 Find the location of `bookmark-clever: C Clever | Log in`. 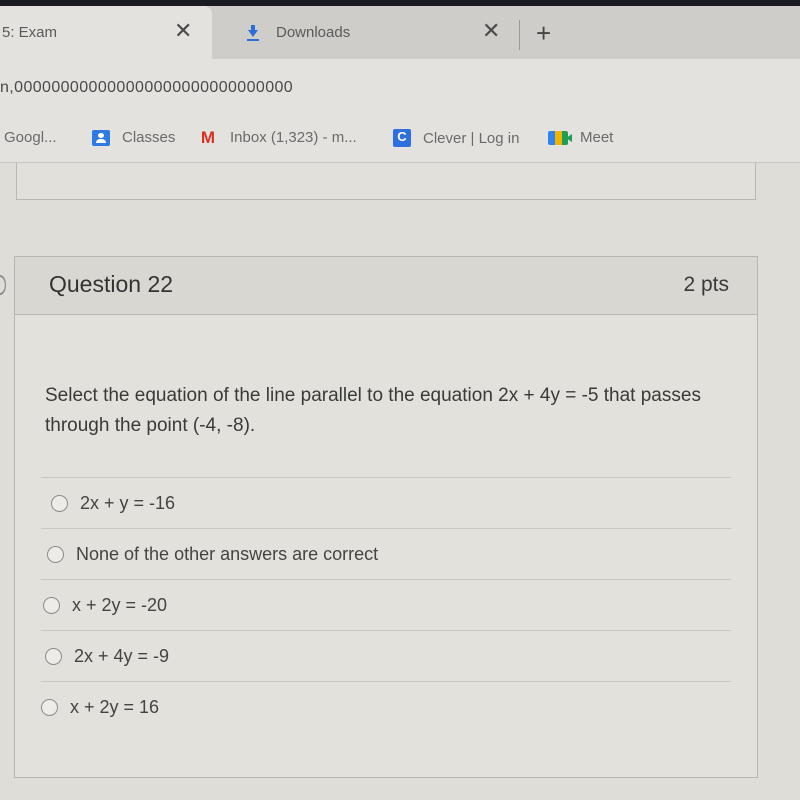

bookmark-clever: C Clever | Log in is located at coordinates (456, 138).